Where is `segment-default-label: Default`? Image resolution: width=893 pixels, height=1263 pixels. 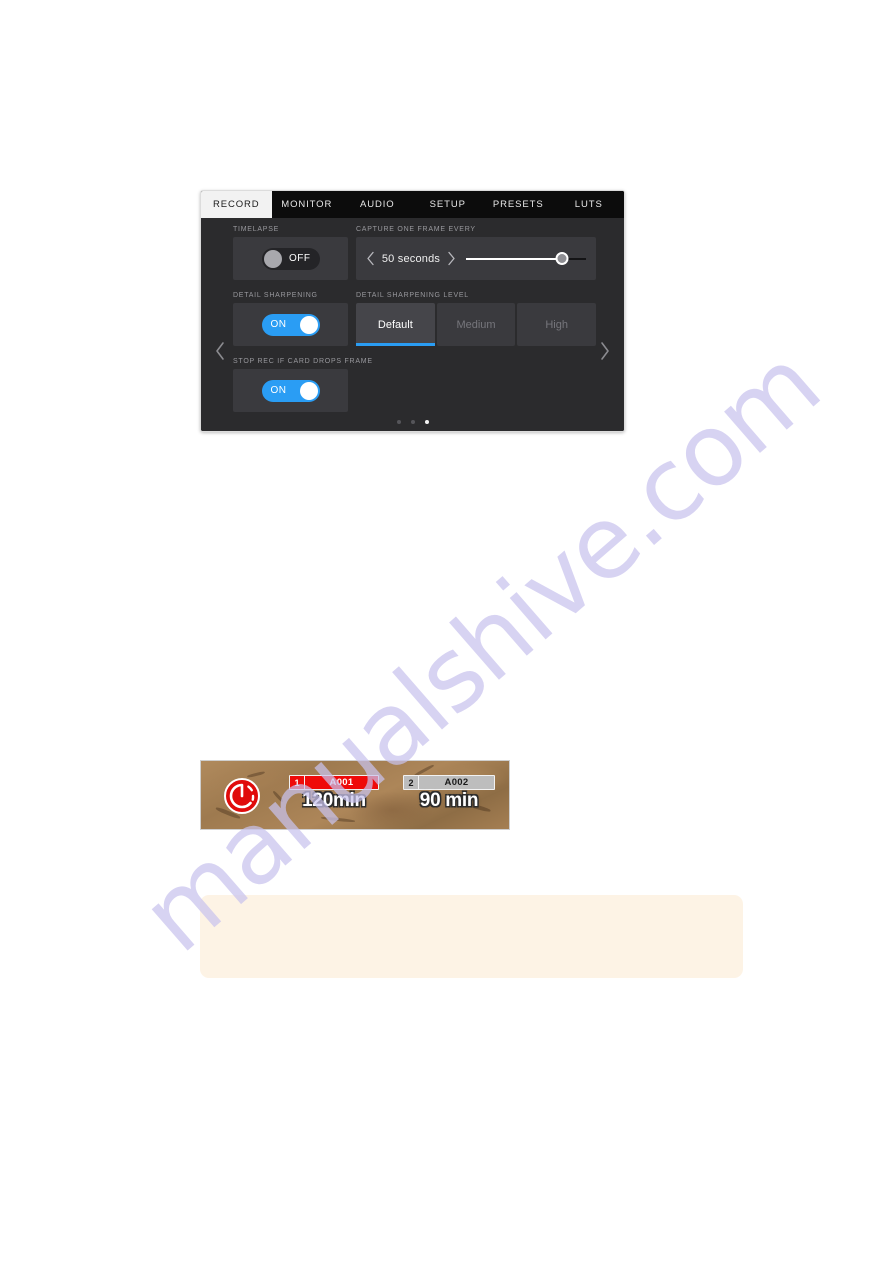 segment-default-label: Default is located at coordinates (395, 324).